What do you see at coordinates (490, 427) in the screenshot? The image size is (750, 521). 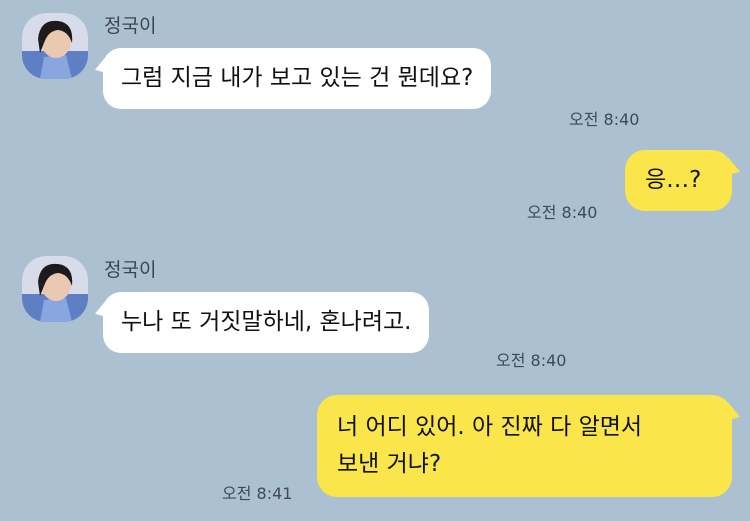 I see `message-line: 너 어디 있어. 아 진짜 다 알면서` at bounding box center [490, 427].